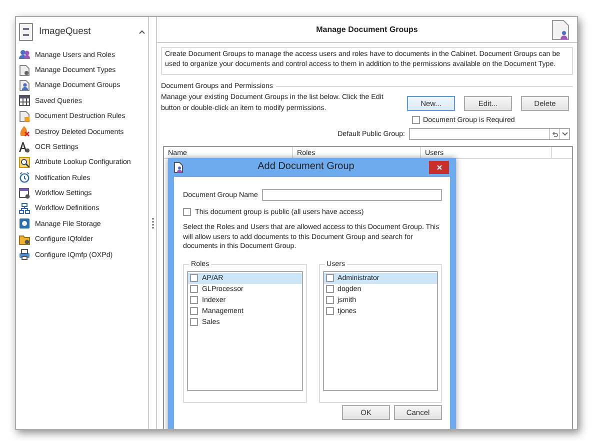 The height and width of the screenshot is (441, 592). Describe the element at coordinates (24, 224) in the screenshot. I see `disk-icon` at that location.